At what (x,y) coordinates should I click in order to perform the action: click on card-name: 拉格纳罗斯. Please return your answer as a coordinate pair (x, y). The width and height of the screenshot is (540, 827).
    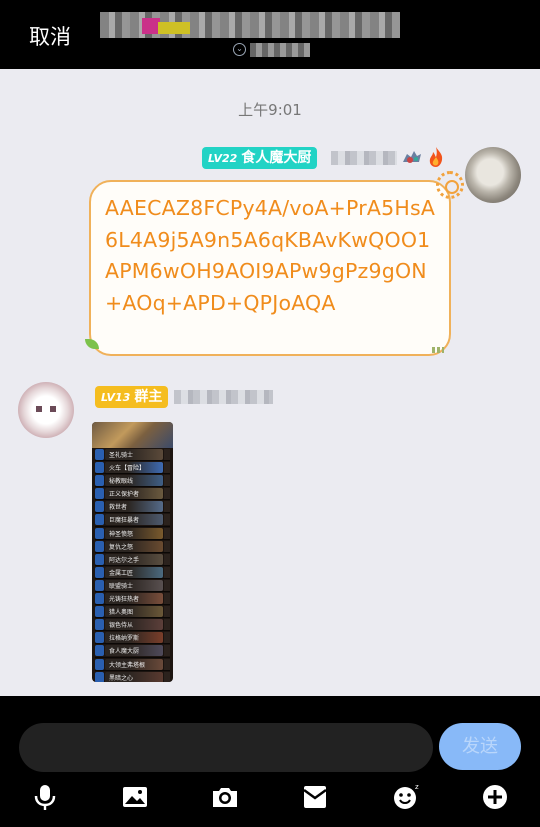
    Looking at the image, I should click on (124, 639).